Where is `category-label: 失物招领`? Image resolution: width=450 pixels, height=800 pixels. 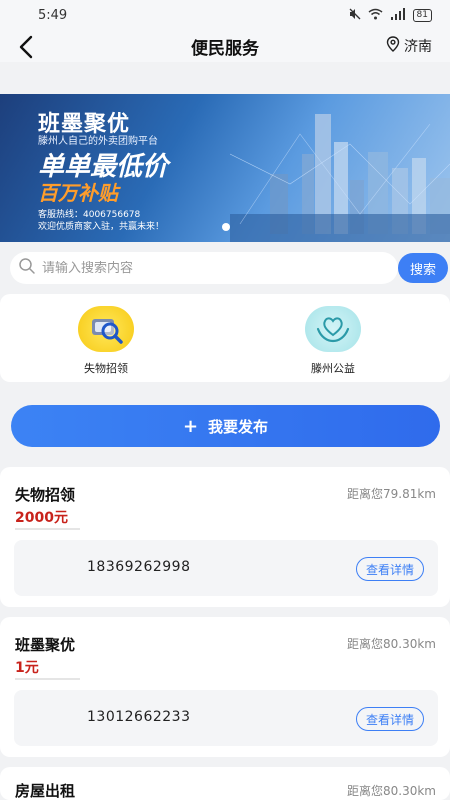
category-label: 失物招领 is located at coordinates (106, 368).